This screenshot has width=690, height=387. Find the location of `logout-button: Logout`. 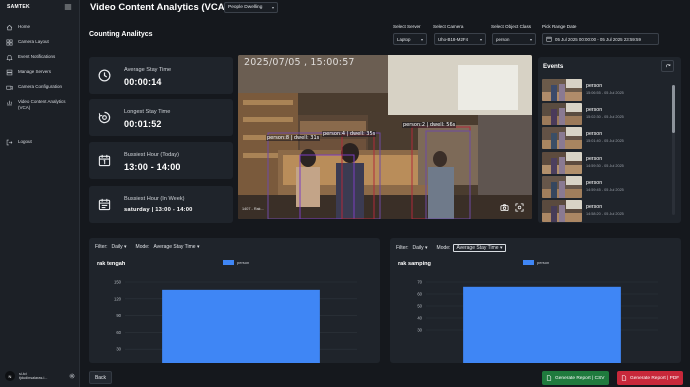

logout-button: Logout is located at coordinates (40, 146).